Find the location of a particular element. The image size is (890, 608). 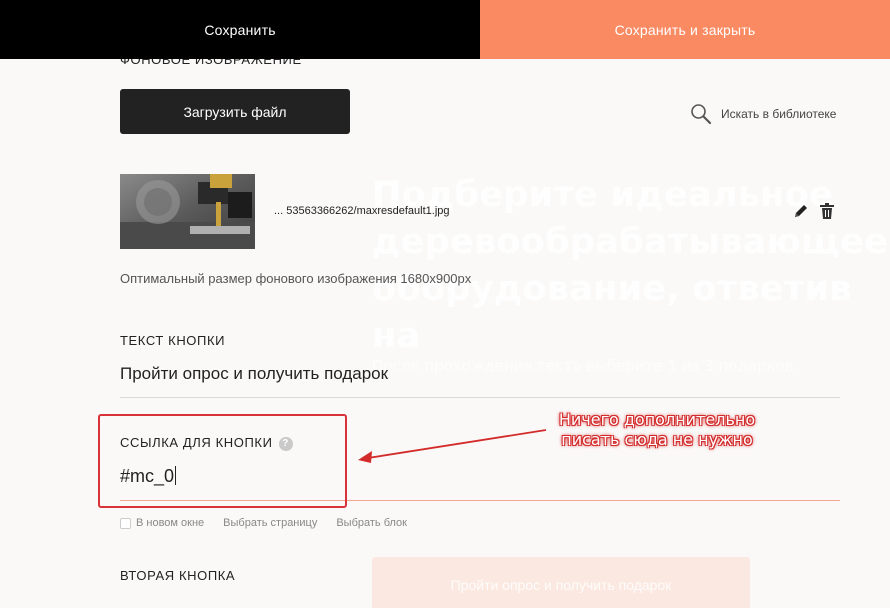

search-library-link: Искать в библиотеке is located at coordinates (763, 114).